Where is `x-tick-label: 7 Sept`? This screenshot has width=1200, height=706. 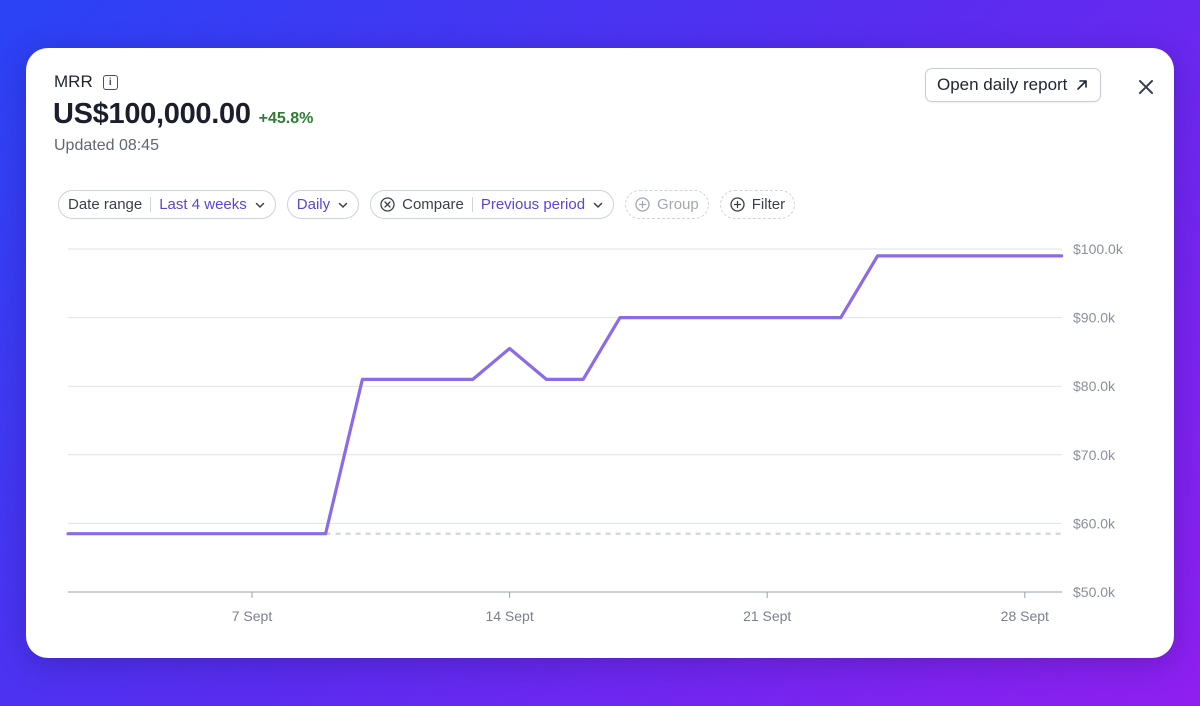
x-tick-label: 7 Sept is located at coordinates (252, 616).